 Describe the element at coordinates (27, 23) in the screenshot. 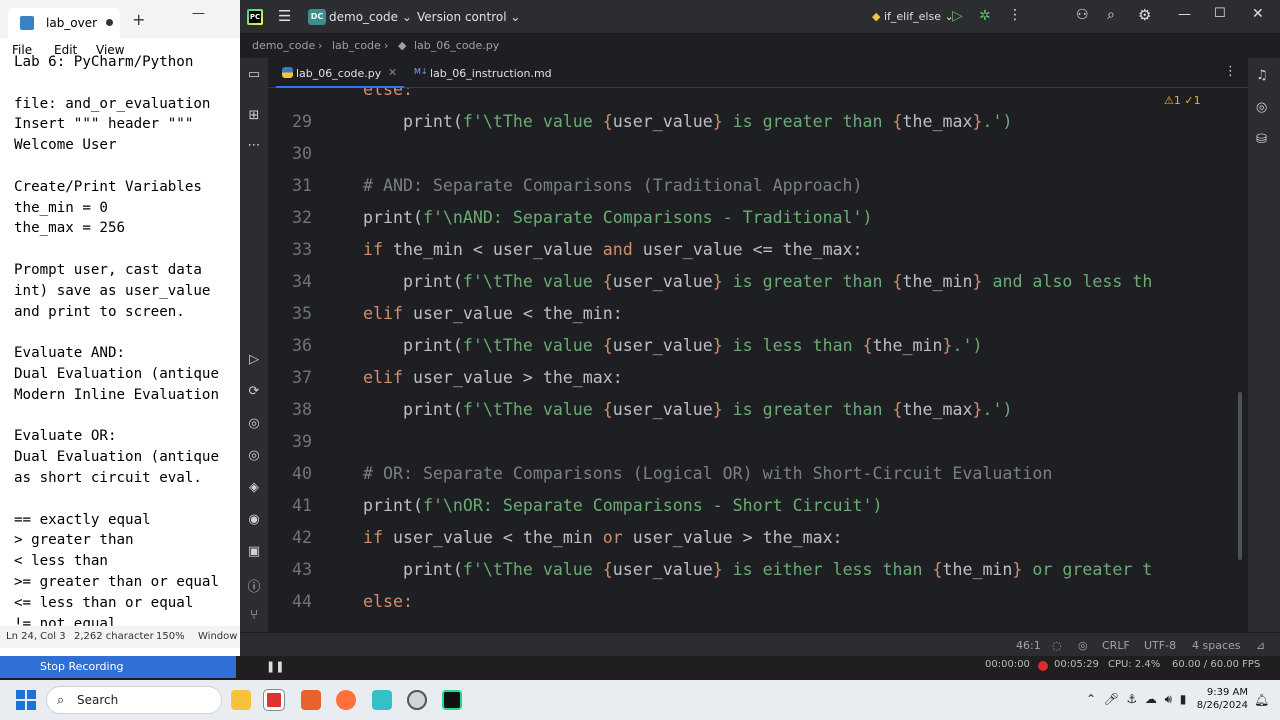

I see `notepad-icon` at that location.